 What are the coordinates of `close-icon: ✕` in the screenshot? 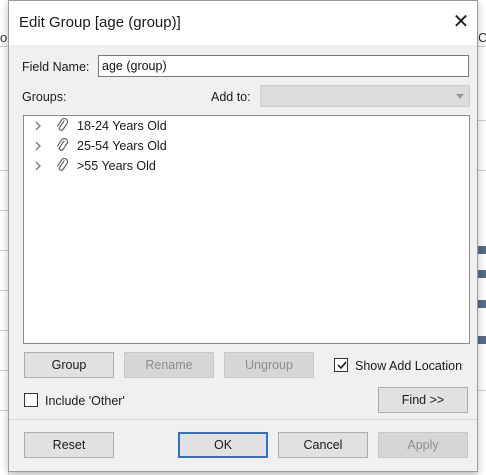 It's located at (461, 22).